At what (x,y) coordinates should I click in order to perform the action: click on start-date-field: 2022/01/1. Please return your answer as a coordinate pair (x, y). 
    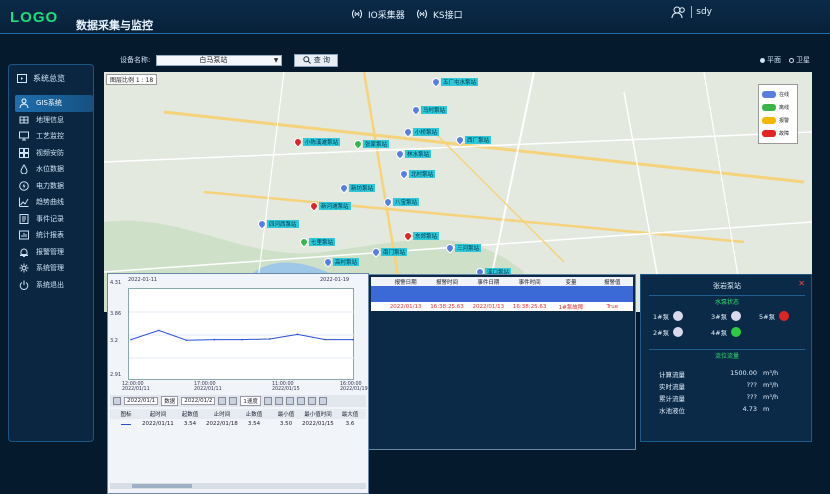
    Looking at the image, I should click on (141, 401).